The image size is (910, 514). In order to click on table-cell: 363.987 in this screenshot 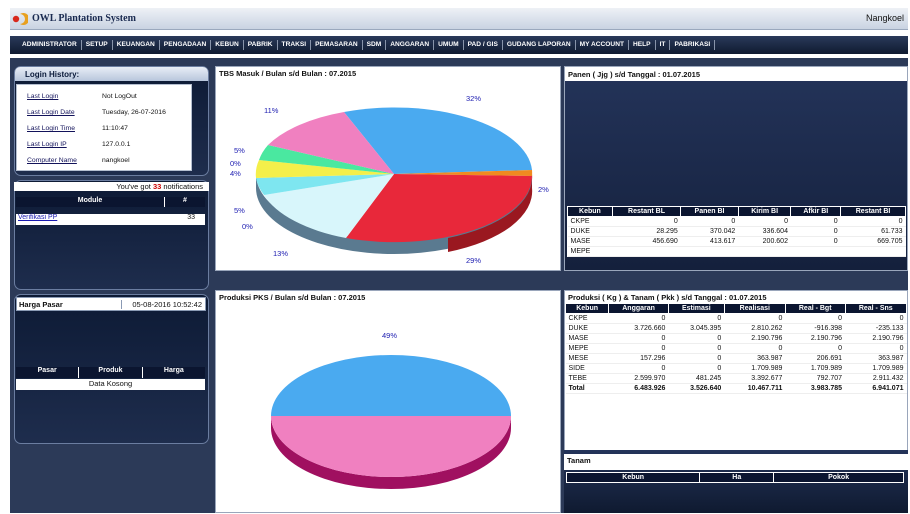, I will do `click(876, 358)`.